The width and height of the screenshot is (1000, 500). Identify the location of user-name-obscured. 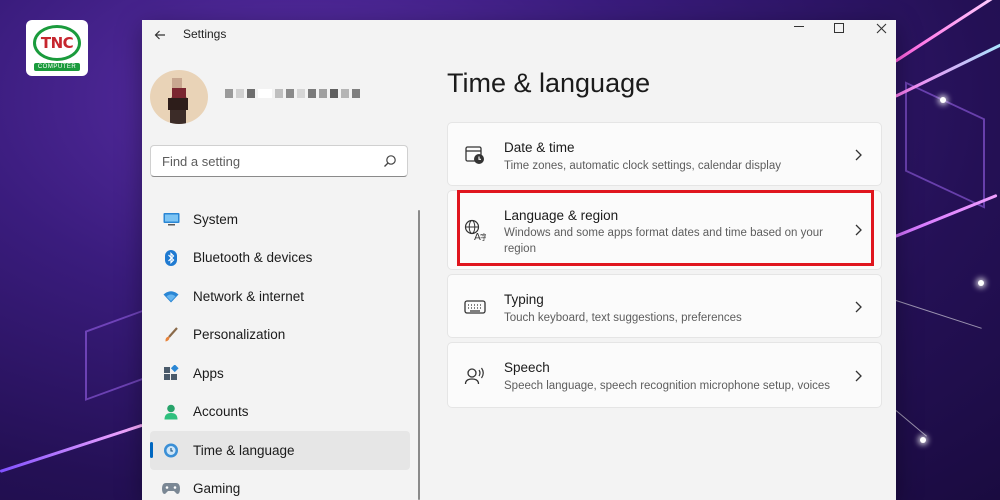
(292, 93).